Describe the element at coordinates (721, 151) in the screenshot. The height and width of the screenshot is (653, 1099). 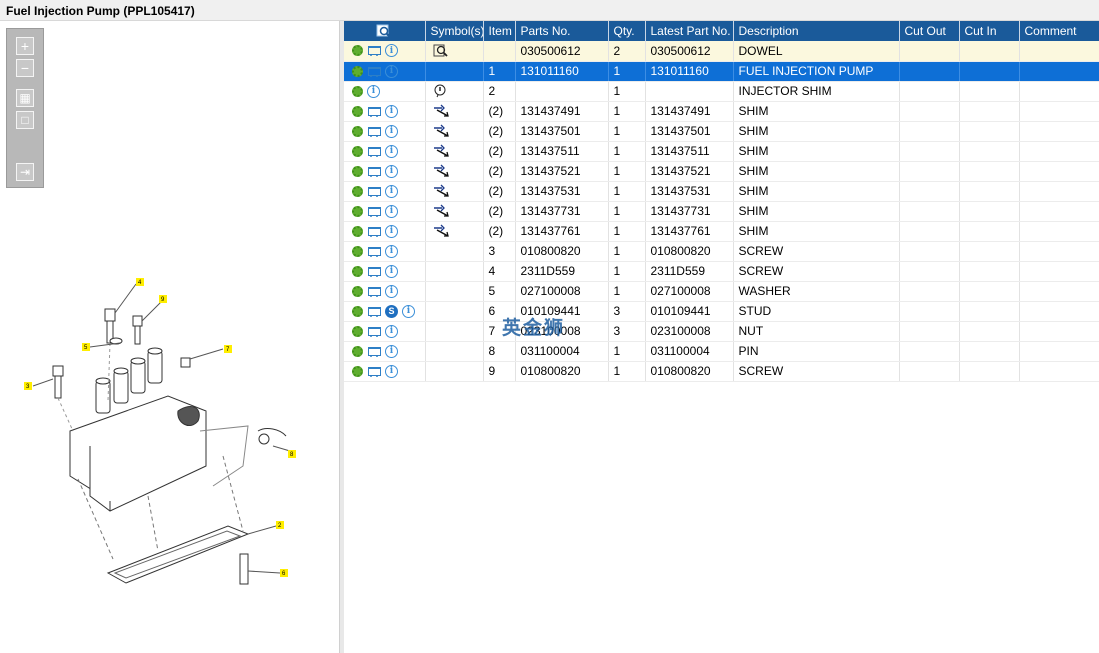
I see `table-row: i (2) 131437511 1 131437511 SHIM` at that location.